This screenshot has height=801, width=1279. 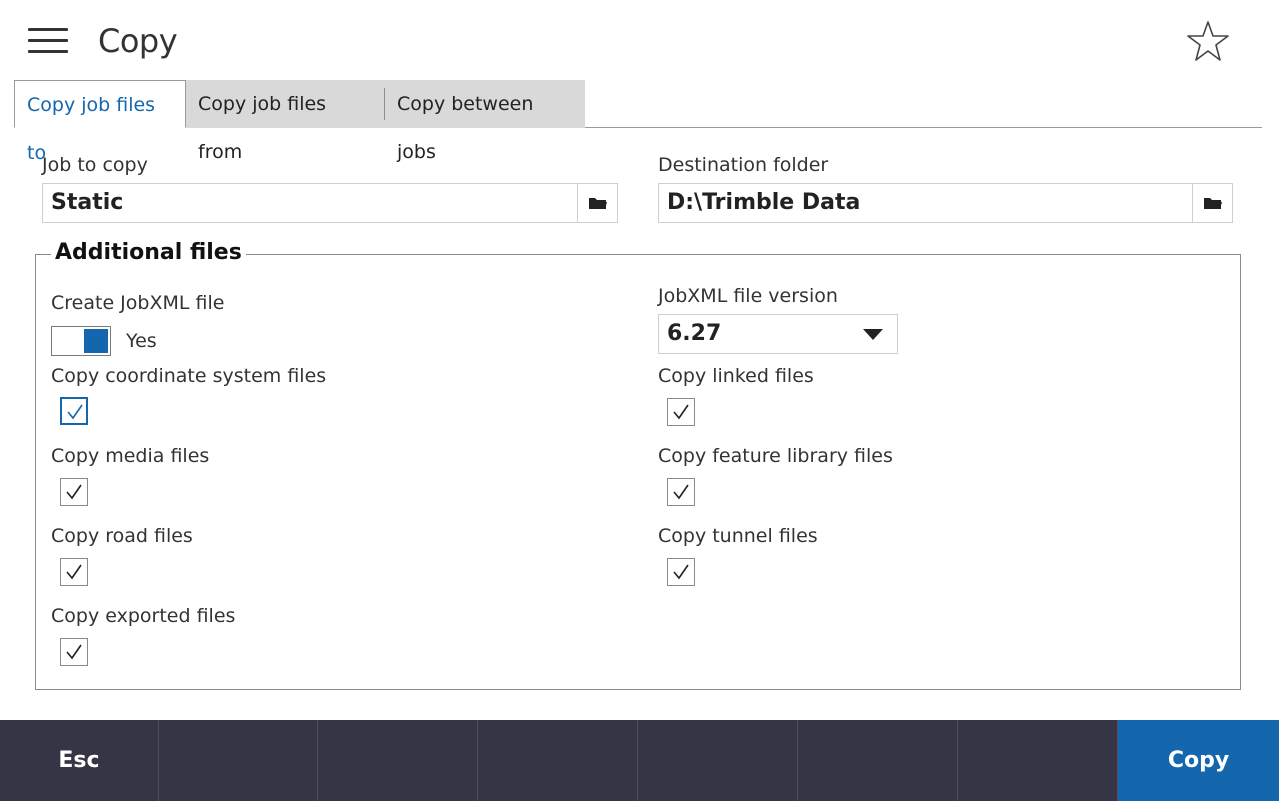 What do you see at coordinates (330, 203) in the screenshot?
I see `job-to-copy-field: Static` at bounding box center [330, 203].